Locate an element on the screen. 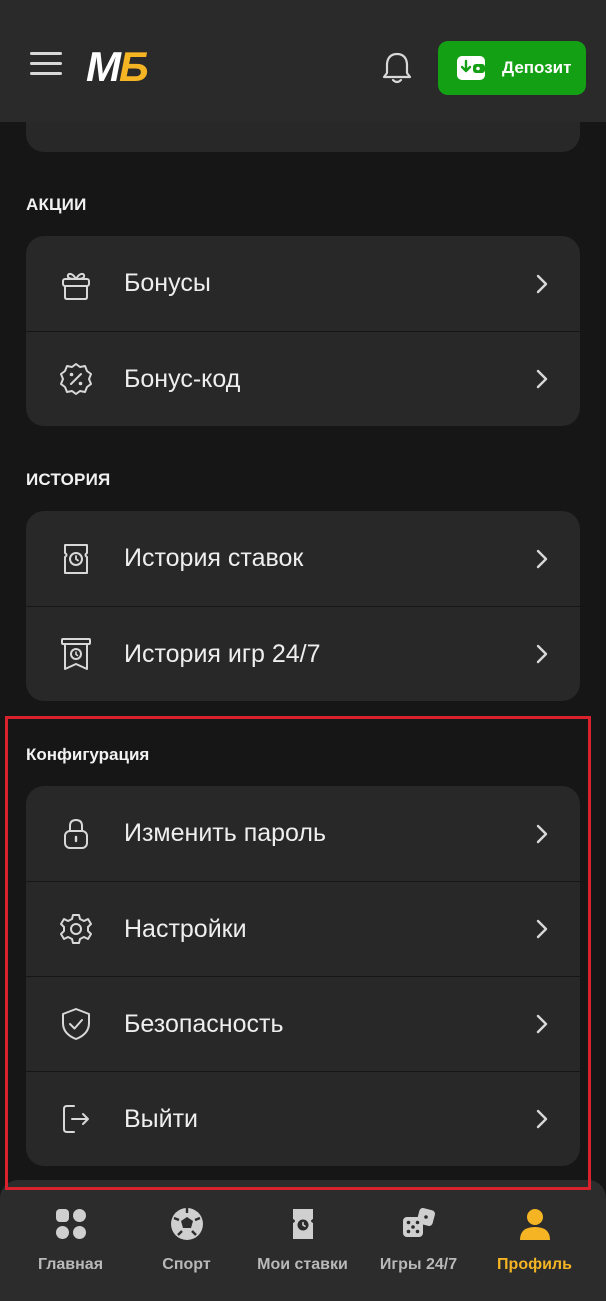  nav-label: Мои ставки is located at coordinates (302, 1264).